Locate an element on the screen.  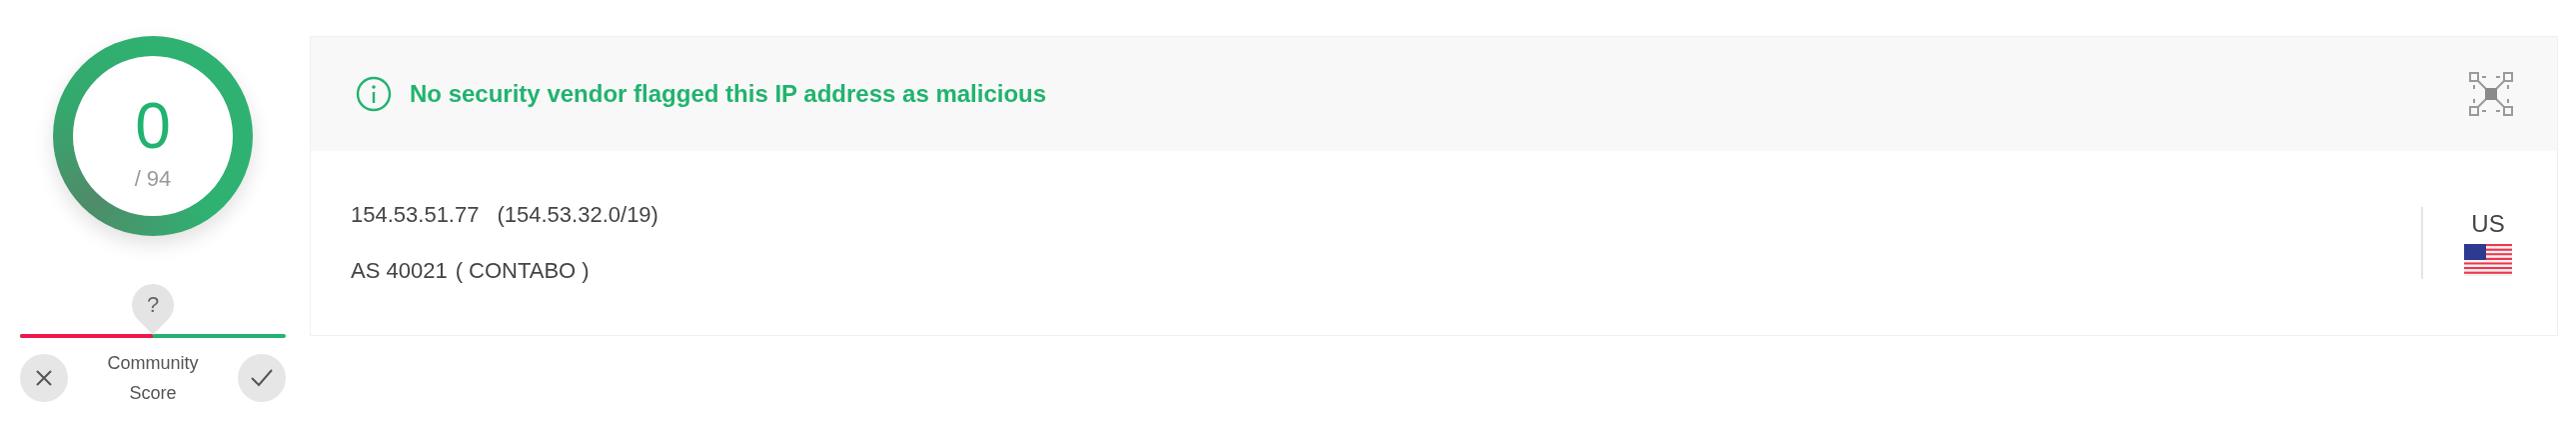
detection-count: 0 is located at coordinates (153, 126).